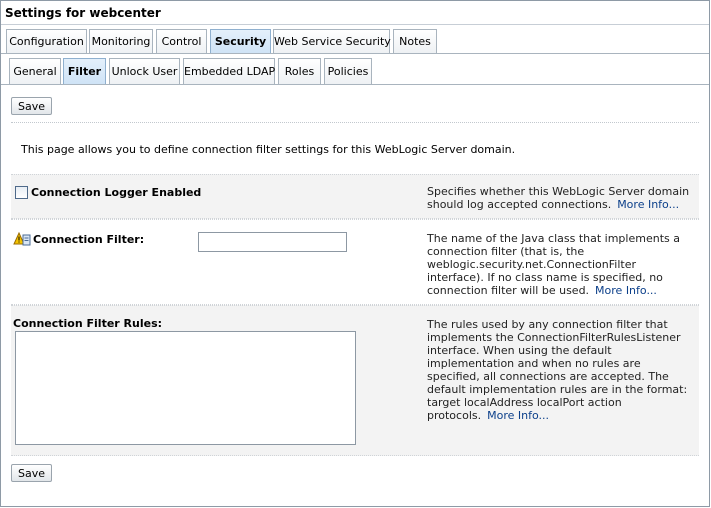  Describe the element at coordinates (46, 41) in the screenshot. I see `tab-configuration: Configuration` at that location.